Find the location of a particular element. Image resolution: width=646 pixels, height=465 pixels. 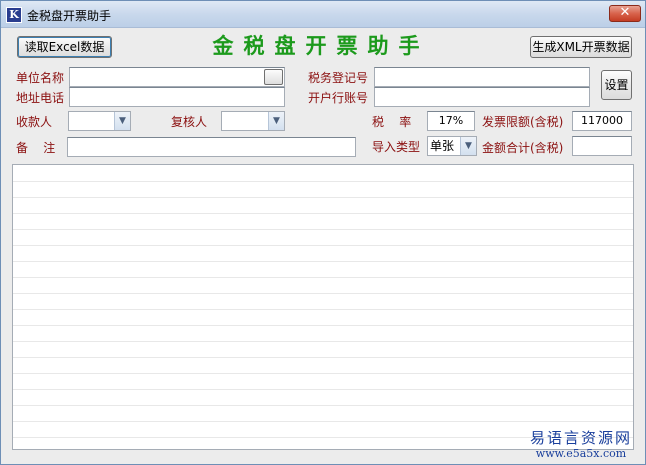

remarks-label: 备 注 is located at coordinates (36, 148).